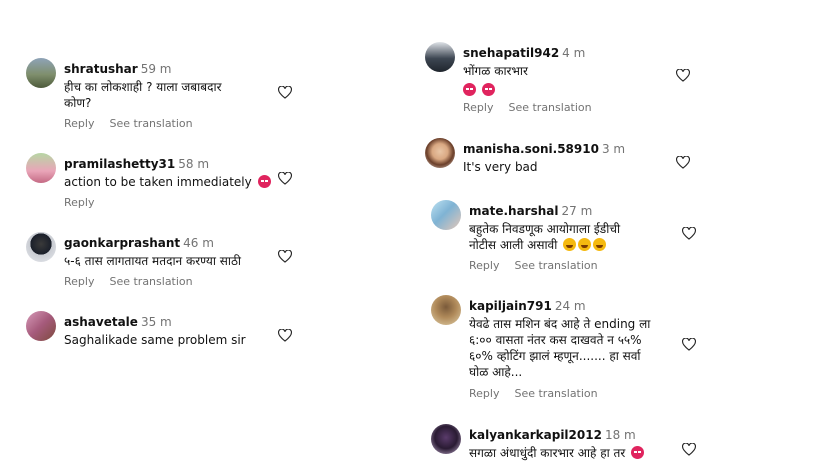  I want to click on comment-text: सगळा अंधाधुंदी कारभार आहे हा तर, so click(589, 453).